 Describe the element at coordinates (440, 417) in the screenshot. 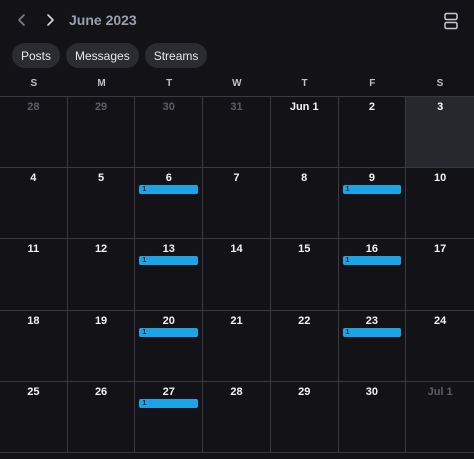

I see `day-cell: Jul 1` at that location.